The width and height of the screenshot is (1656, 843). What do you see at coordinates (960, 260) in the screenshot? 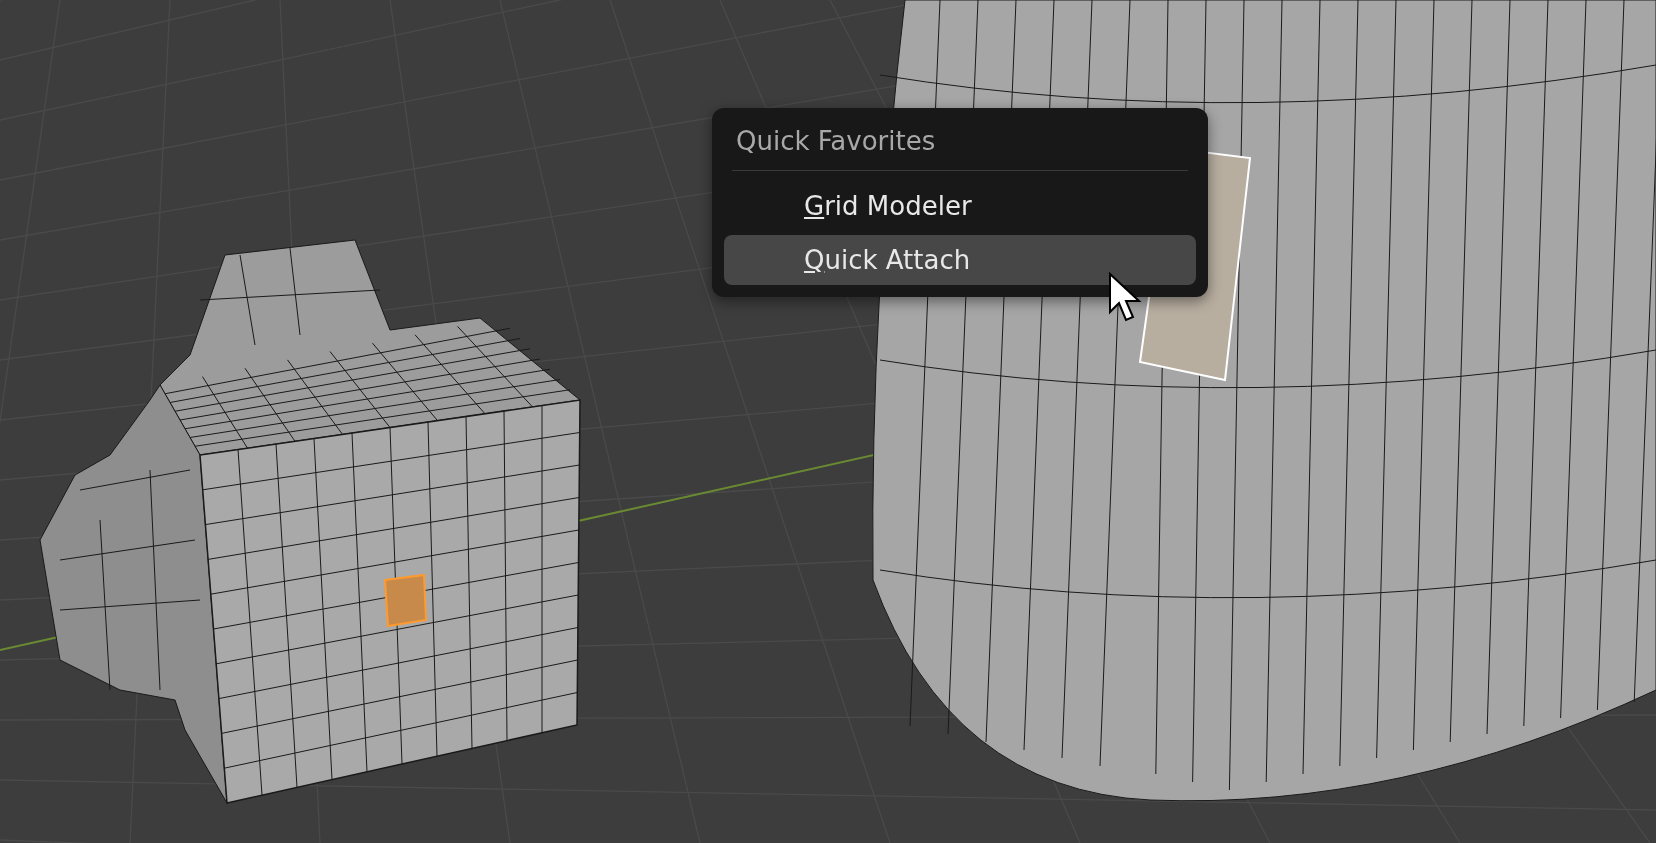
I see `menu-item: Quick Attach` at bounding box center [960, 260].